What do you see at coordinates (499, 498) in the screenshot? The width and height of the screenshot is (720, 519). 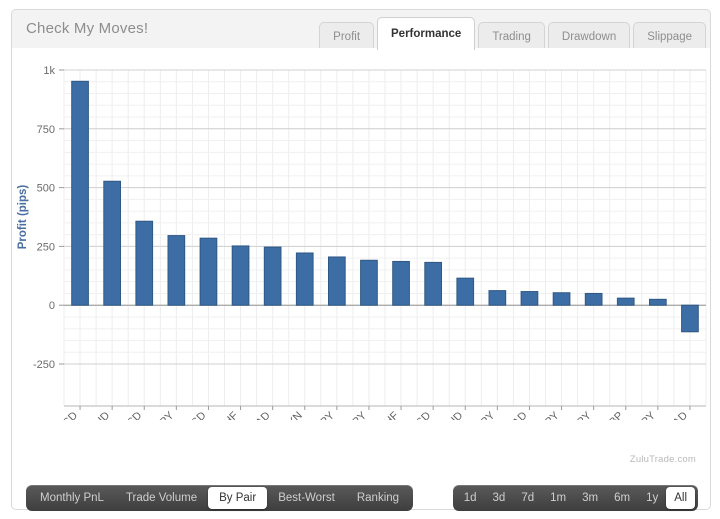 I see `range-button-3d: 3d` at bounding box center [499, 498].